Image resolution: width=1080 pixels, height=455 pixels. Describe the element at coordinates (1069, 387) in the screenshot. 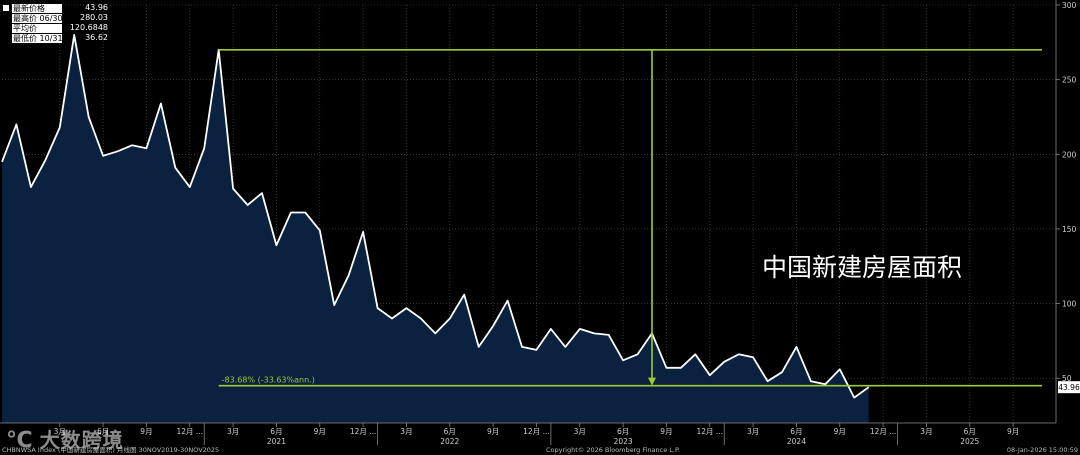

I see `last-value-label: 43.96` at that location.